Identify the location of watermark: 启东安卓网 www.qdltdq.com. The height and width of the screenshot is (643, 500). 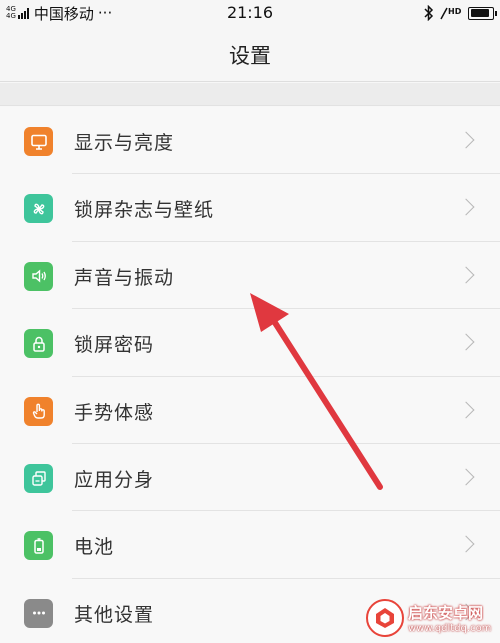
(430, 618).